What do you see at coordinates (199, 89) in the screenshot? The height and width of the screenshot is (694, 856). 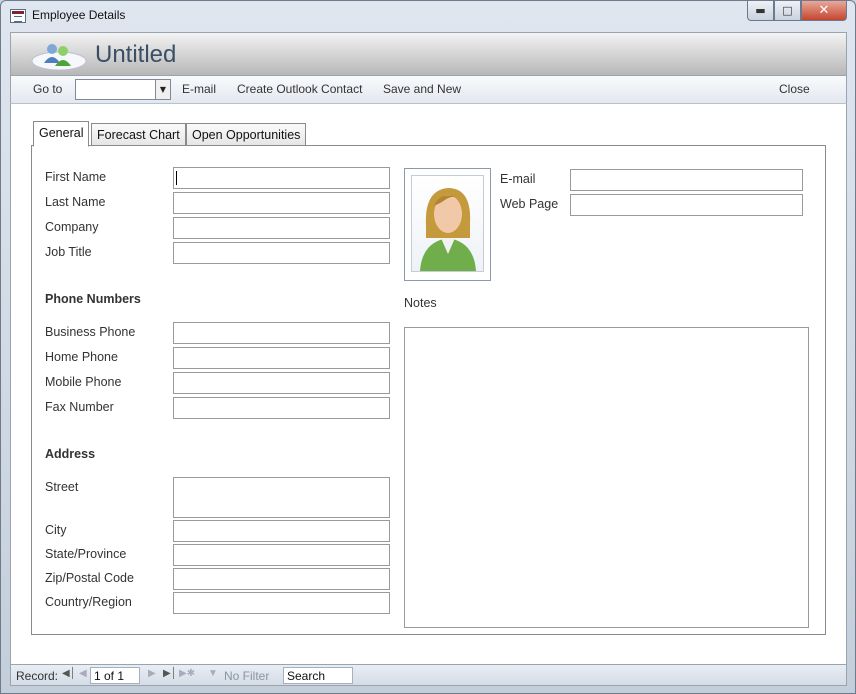 I see `email-button: E-mail` at bounding box center [199, 89].